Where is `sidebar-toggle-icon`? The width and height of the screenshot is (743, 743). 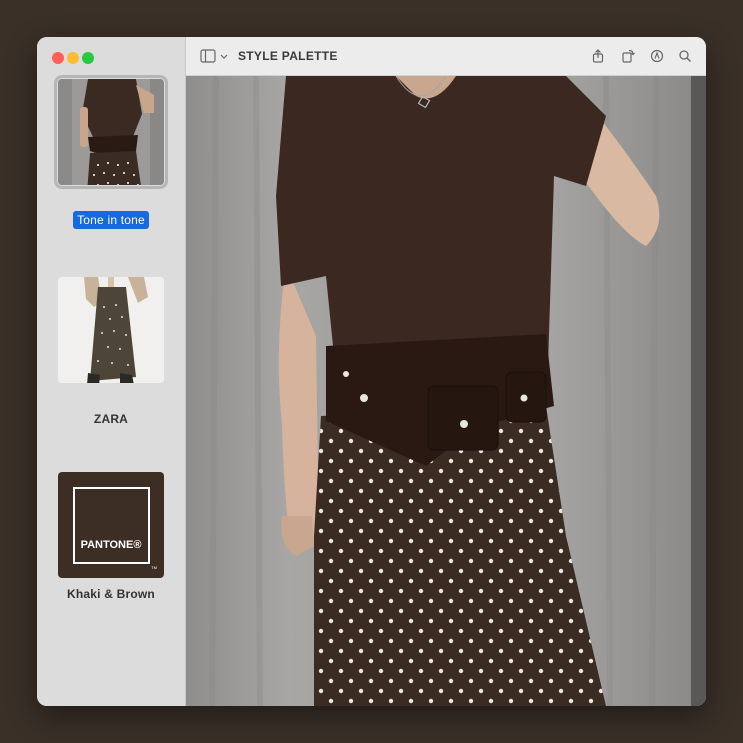 sidebar-toggle-icon is located at coordinates (208, 56).